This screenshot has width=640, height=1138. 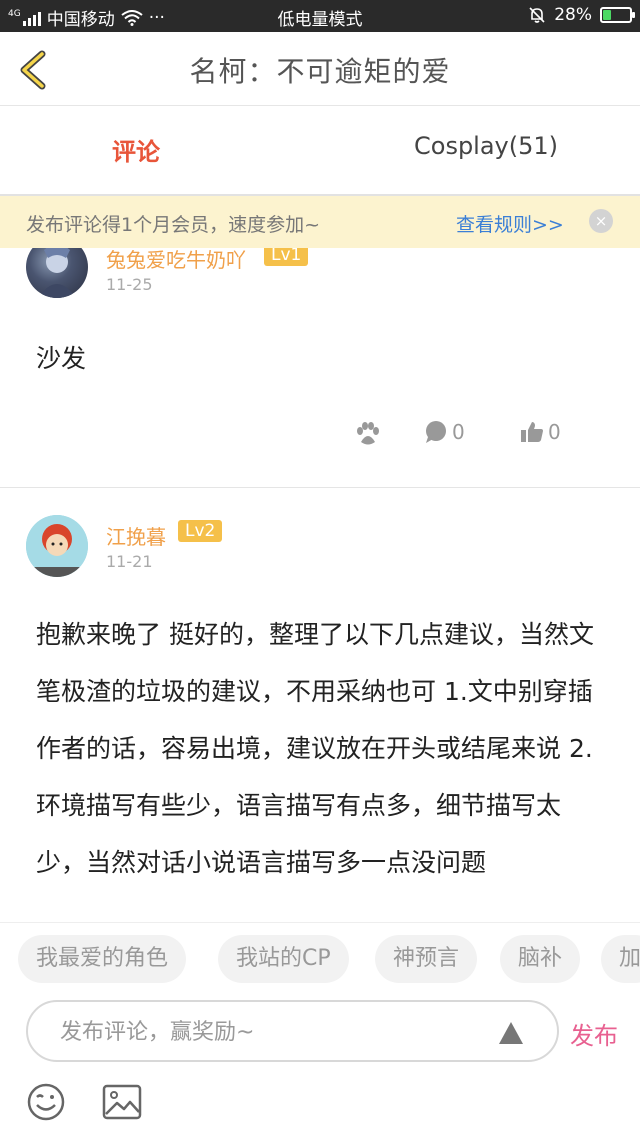 What do you see at coordinates (102, 959) in the screenshot?
I see `chip-favorite-character: 我最爱的角色` at bounding box center [102, 959].